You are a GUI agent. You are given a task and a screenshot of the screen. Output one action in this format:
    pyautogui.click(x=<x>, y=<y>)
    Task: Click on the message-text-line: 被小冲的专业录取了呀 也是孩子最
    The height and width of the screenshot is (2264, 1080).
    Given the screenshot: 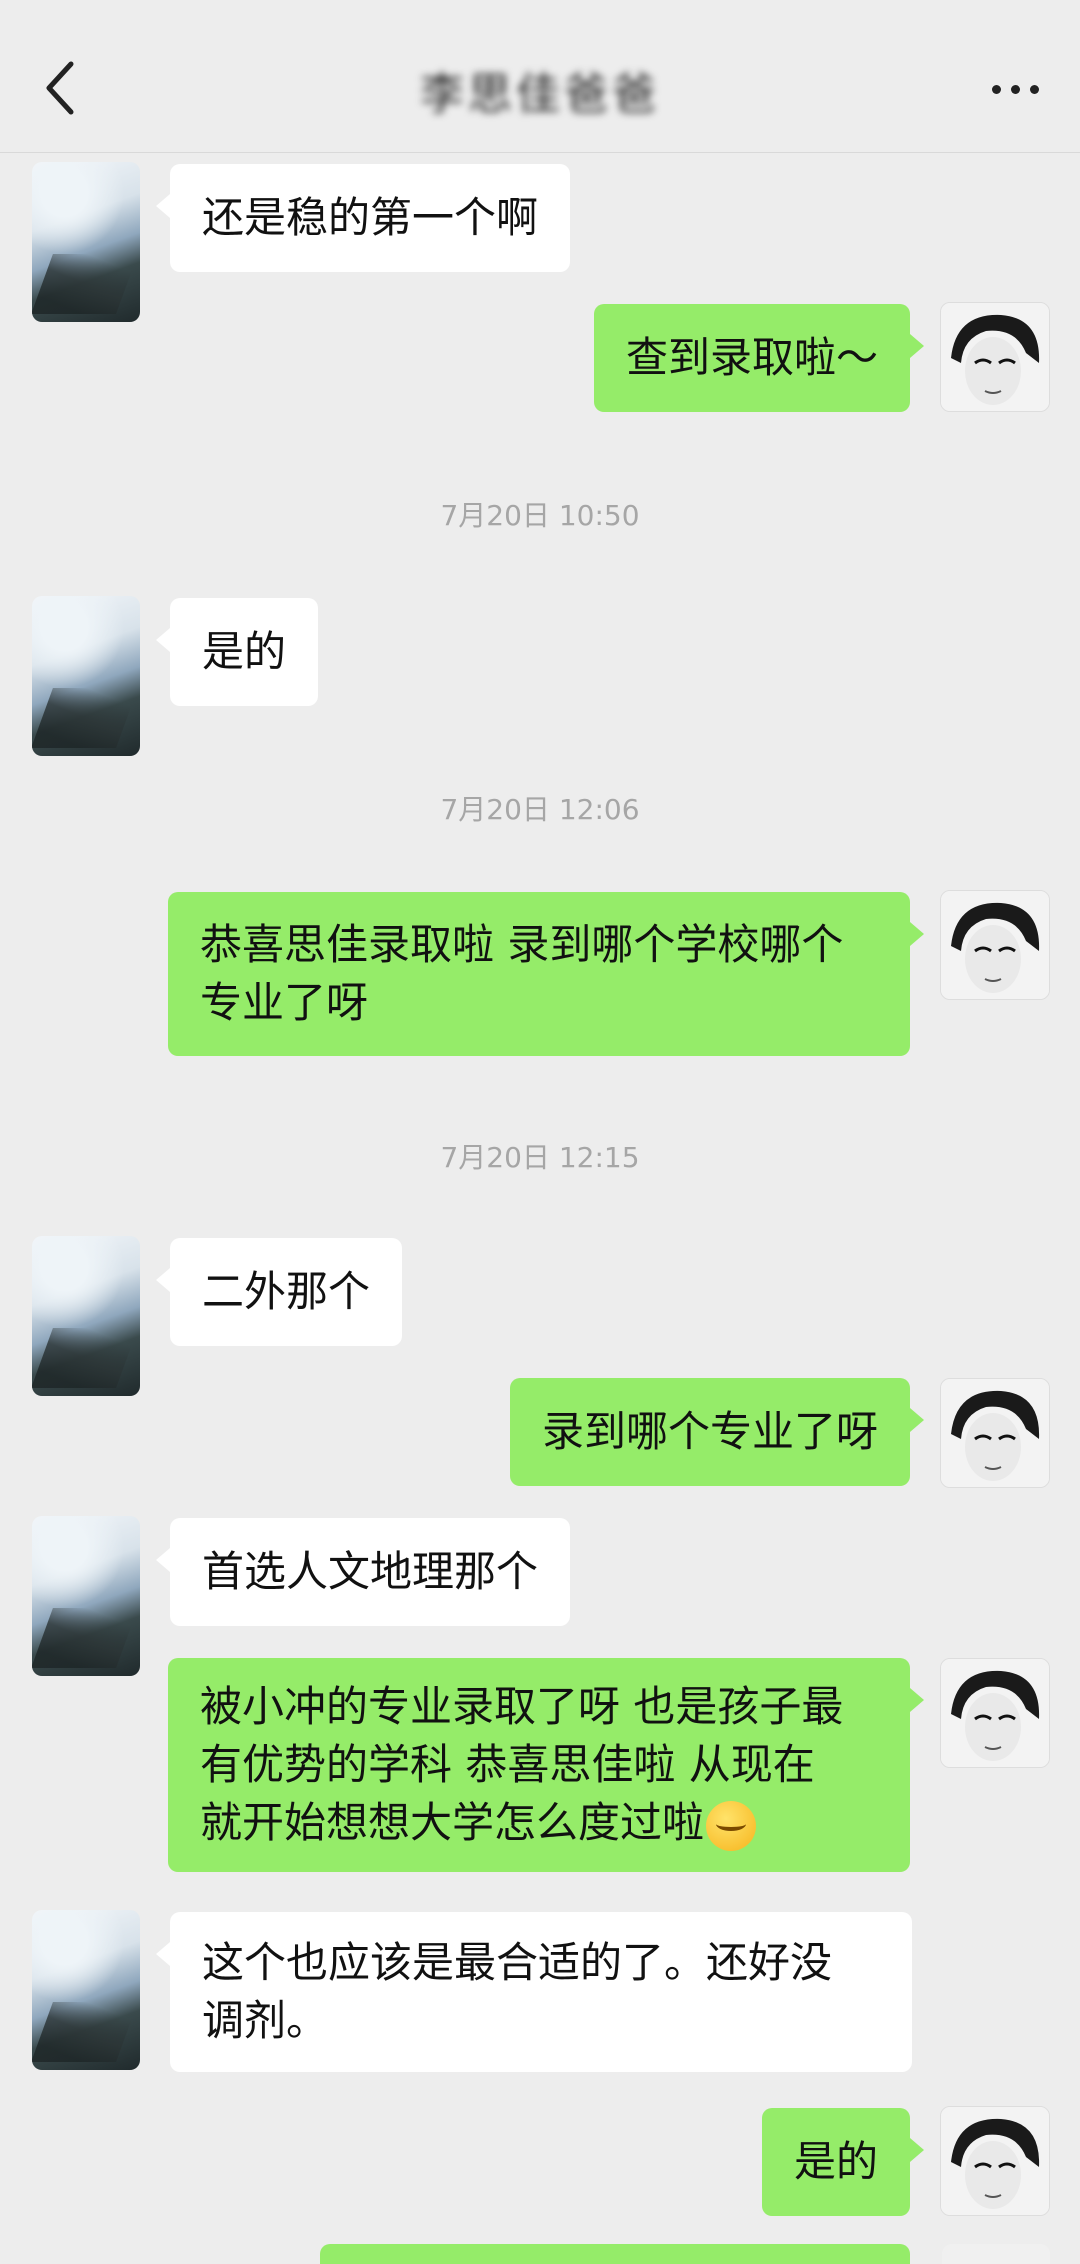 What is the action you would take?
    pyautogui.click(x=522, y=1706)
    